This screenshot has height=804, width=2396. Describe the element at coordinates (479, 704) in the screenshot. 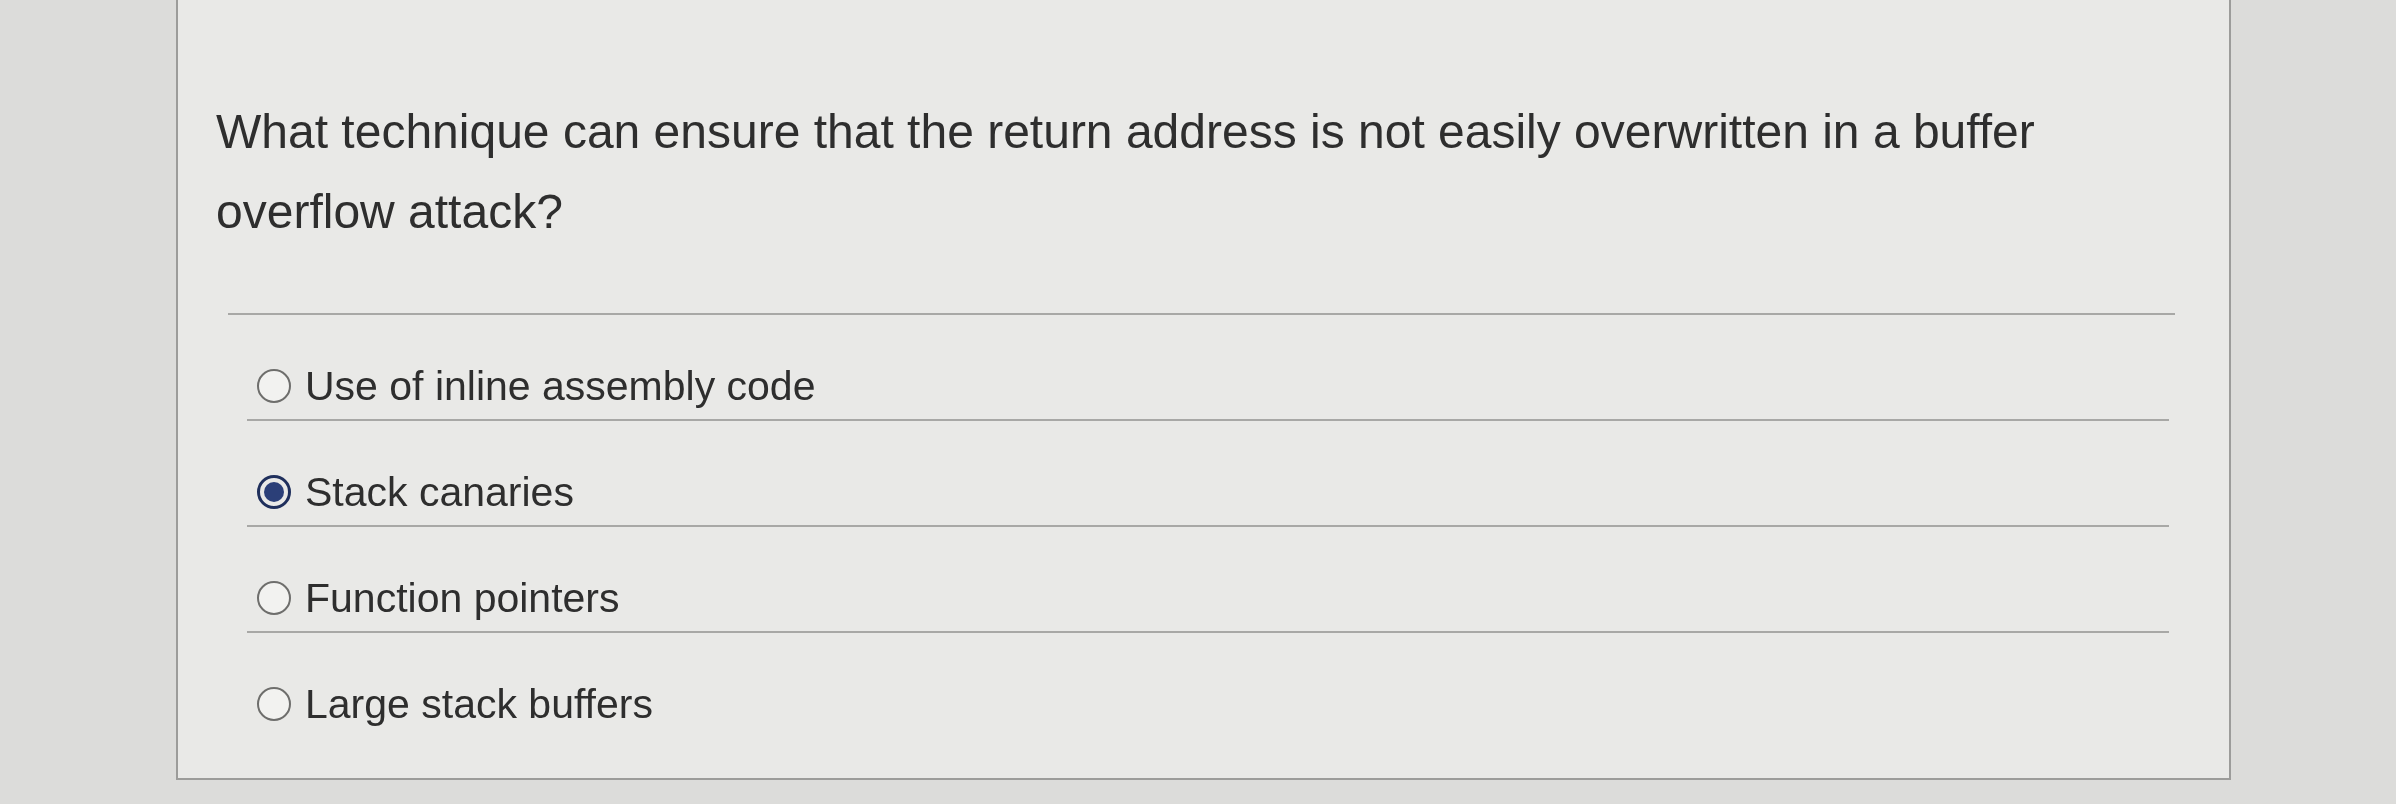

I see `option-label: Large stack buffers` at that location.